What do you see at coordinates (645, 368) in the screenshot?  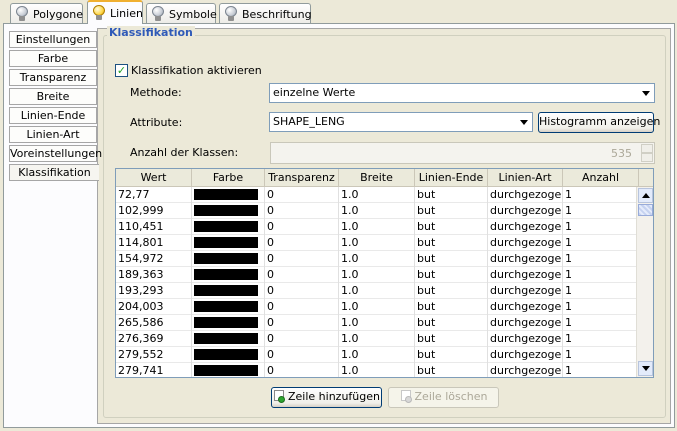 I see `scroll-down-icon` at bounding box center [645, 368].